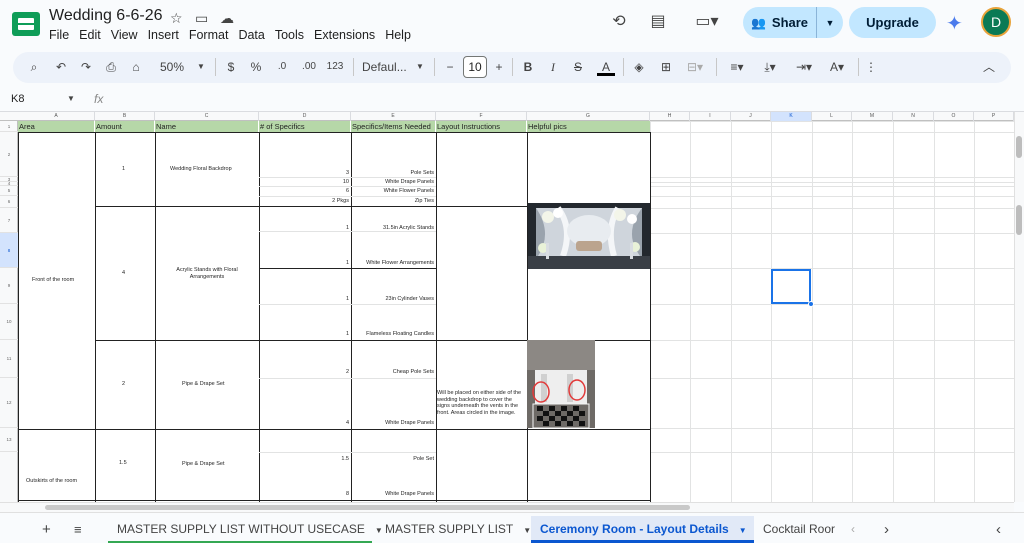 The width and height of the screenshot is (1024, 543). What do you see at coordinates (245, 529) in the screenshot?
I see `tab-master-supply-list-without-usecase: MASTER SUPPLY LIST WITHOUT USECASE ▼` at bounding box center [245, 529].